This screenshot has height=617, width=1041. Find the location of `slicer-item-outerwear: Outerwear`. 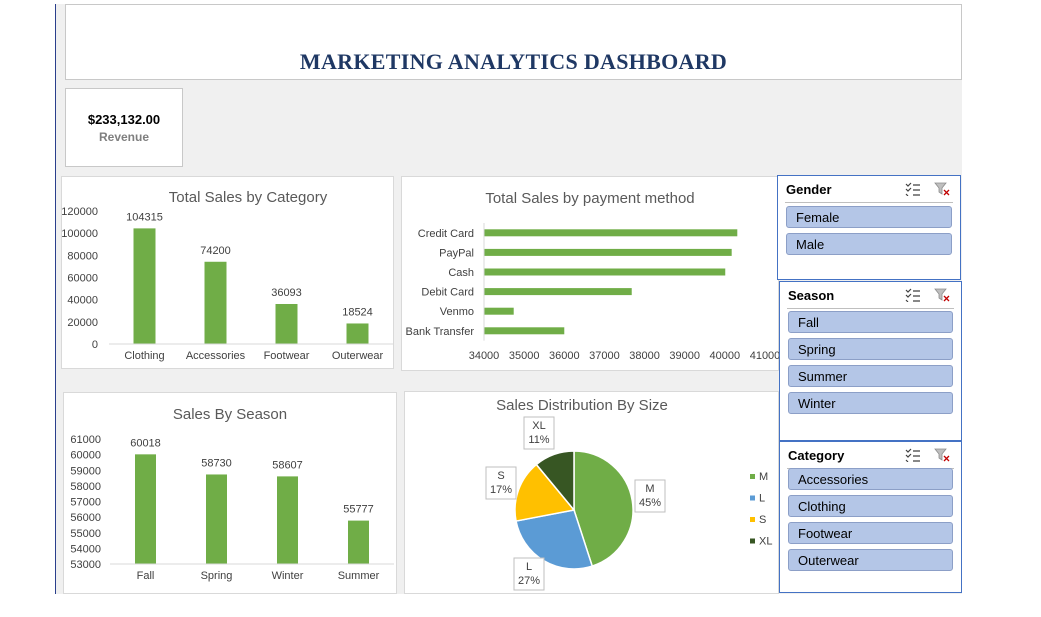

slicer-item-outerwear: Outerwear is located at coordinates (870, 560).